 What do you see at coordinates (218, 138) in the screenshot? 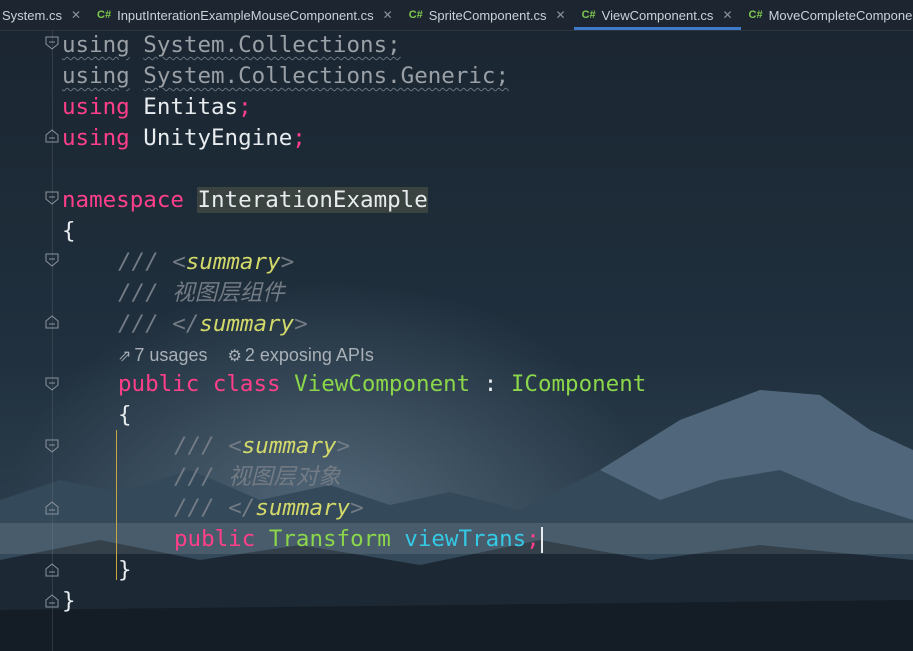
I see `namespace-ref: UnityEngine` at bounding box center [218, 138].